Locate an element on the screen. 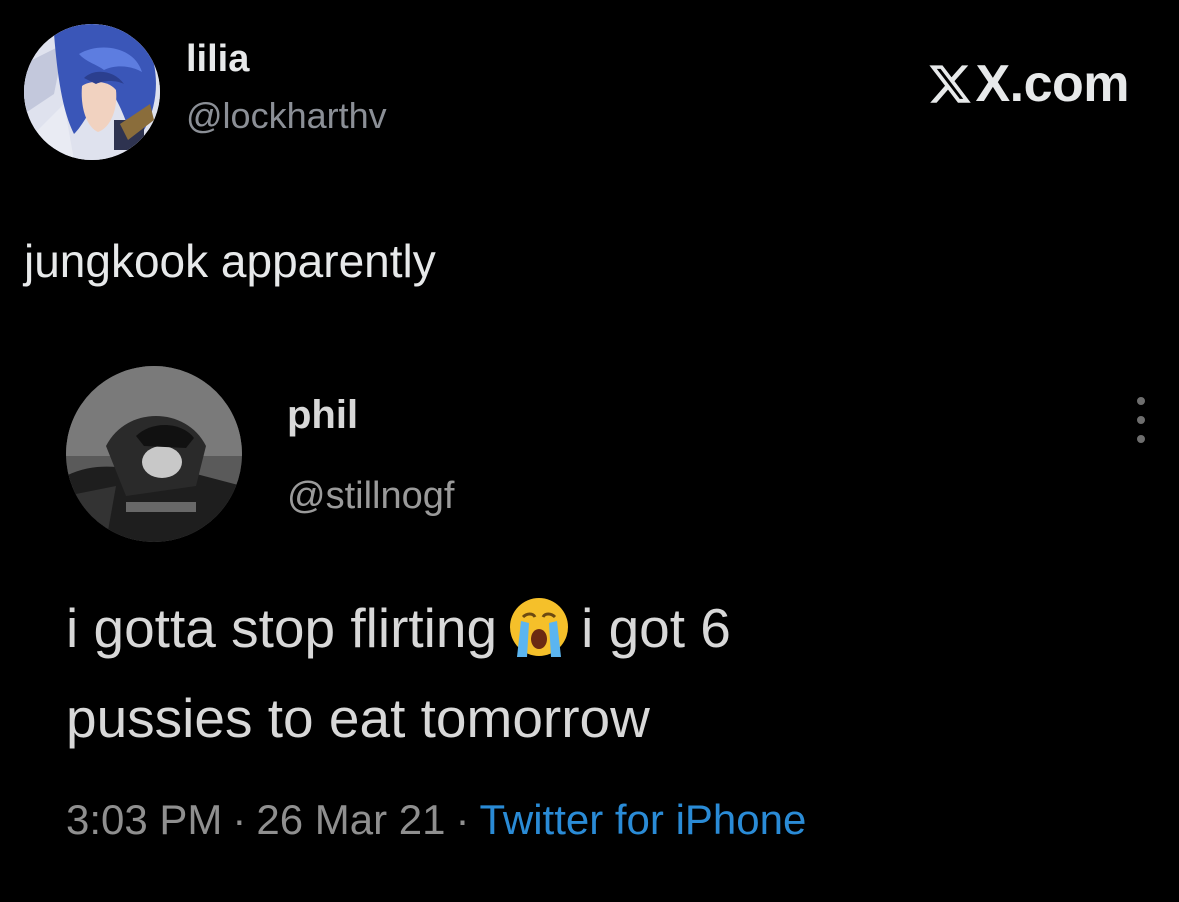 The image size is (1179, 902). x-logo-icon is located at coordinates (950, 84).